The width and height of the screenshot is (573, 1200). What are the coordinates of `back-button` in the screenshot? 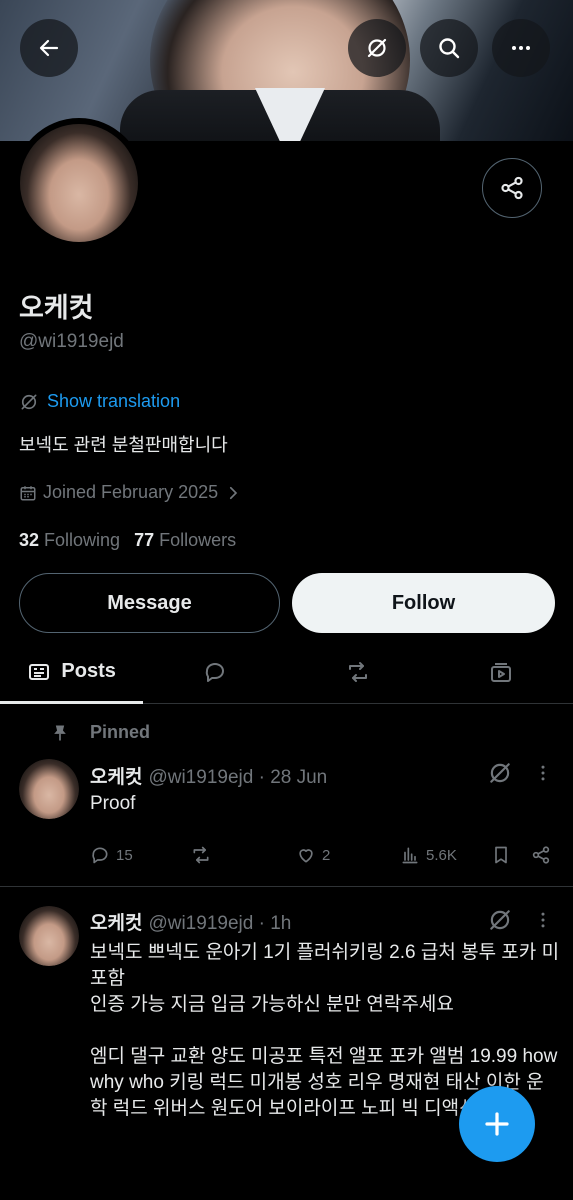 It's located at (49, 48).